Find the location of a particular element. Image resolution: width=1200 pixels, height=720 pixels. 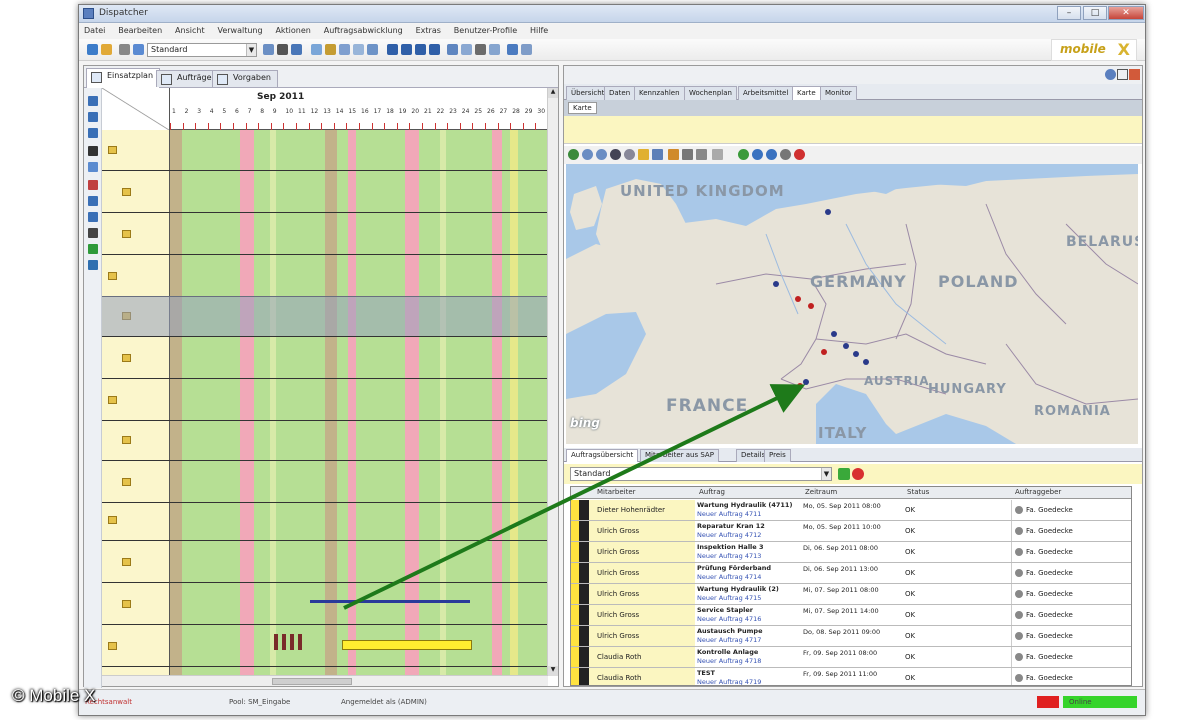

subtab-karte: Karte is located at coordinates (582, 108).